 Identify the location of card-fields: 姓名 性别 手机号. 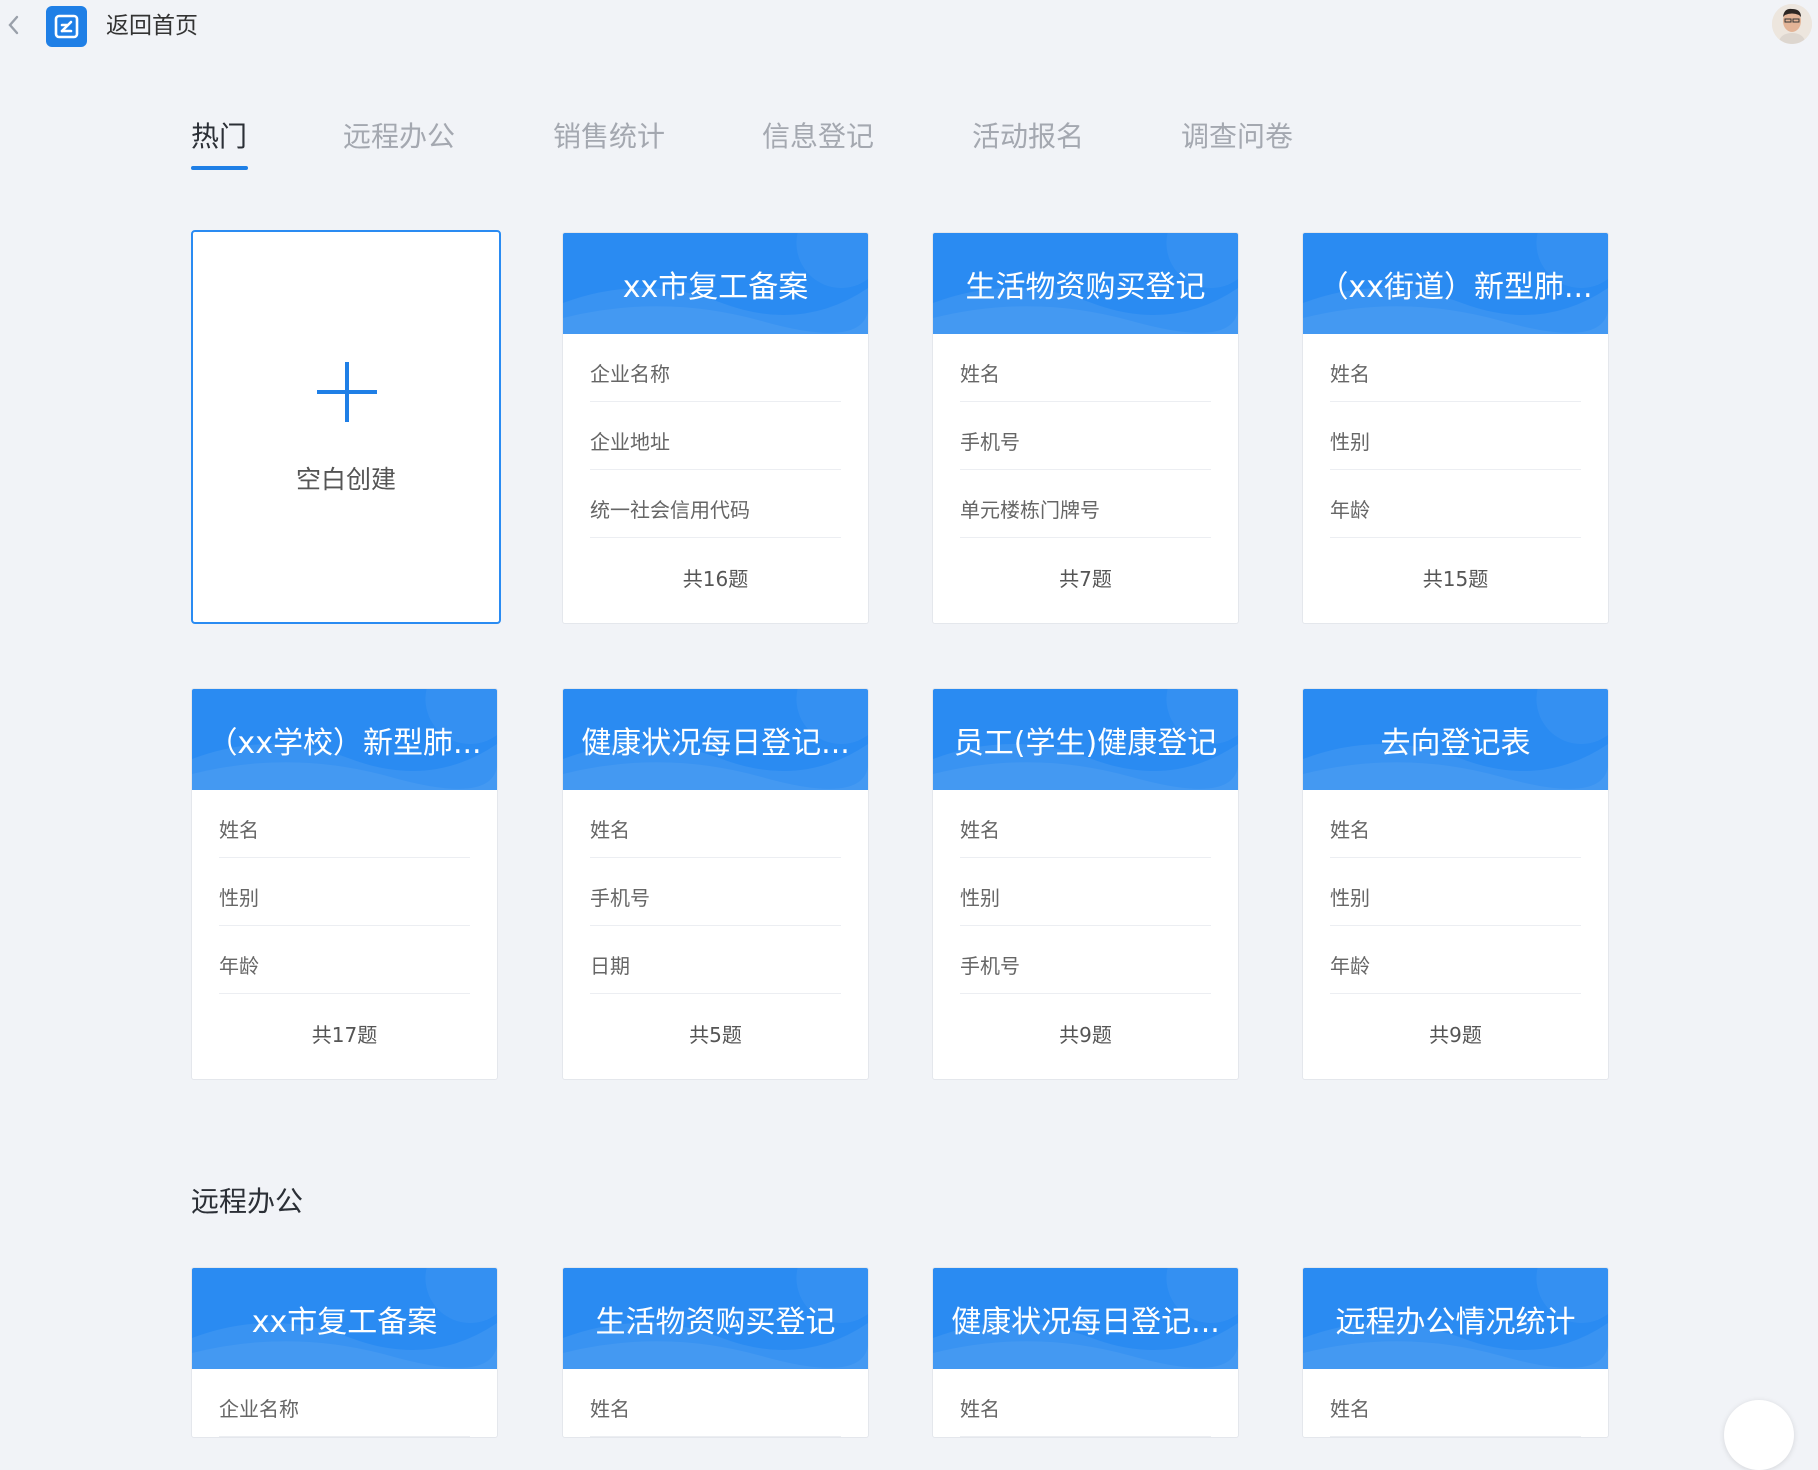
(1085, 892).